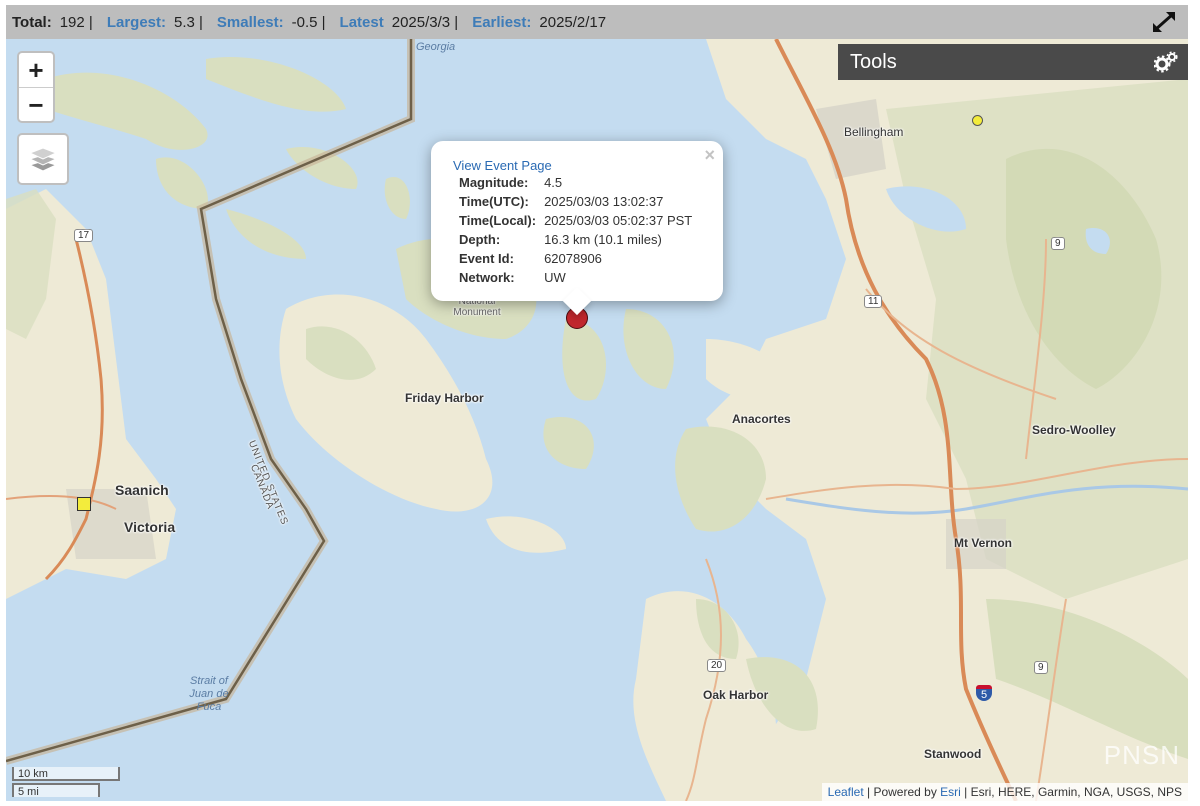  What do you see at coordinates (561, 201) in the screenshot?
I see `event-row-time-utc: Time(UTC): 2025/03/03 13:02:37` at bounding box center [561, 201].